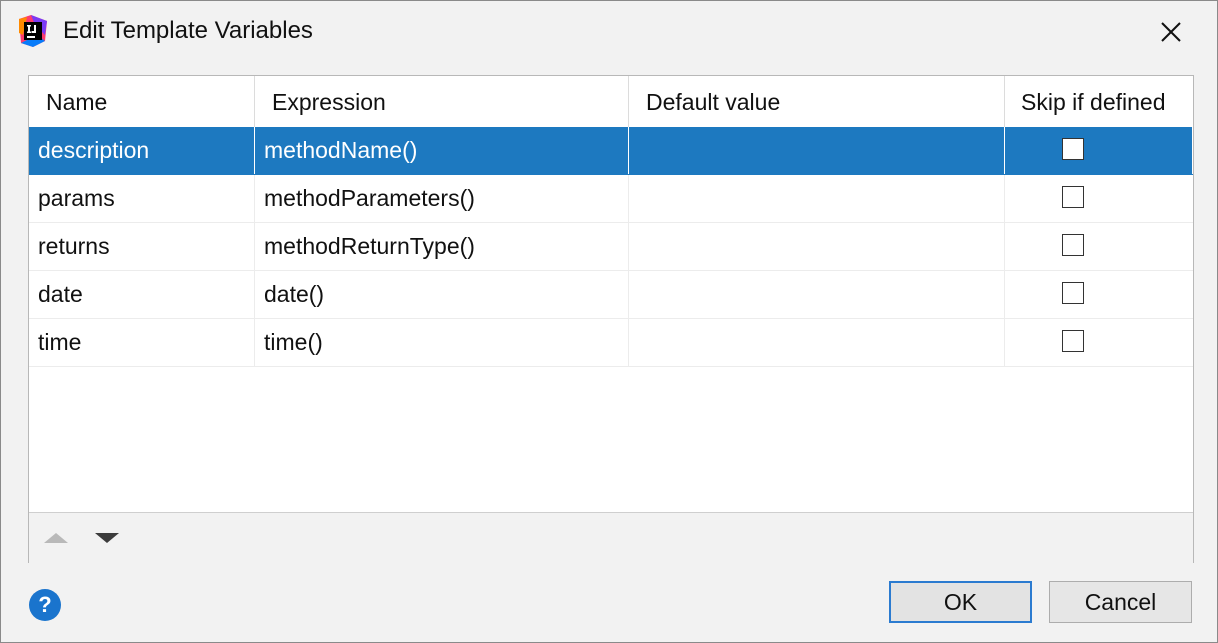  I want to click on move-up-button, so click(56, 538).